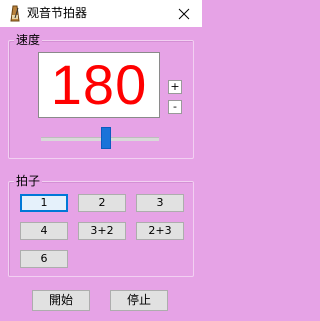 The height and width of the screenshot is (321, 320). I want to click on metronome-icon, so click(15, 13).